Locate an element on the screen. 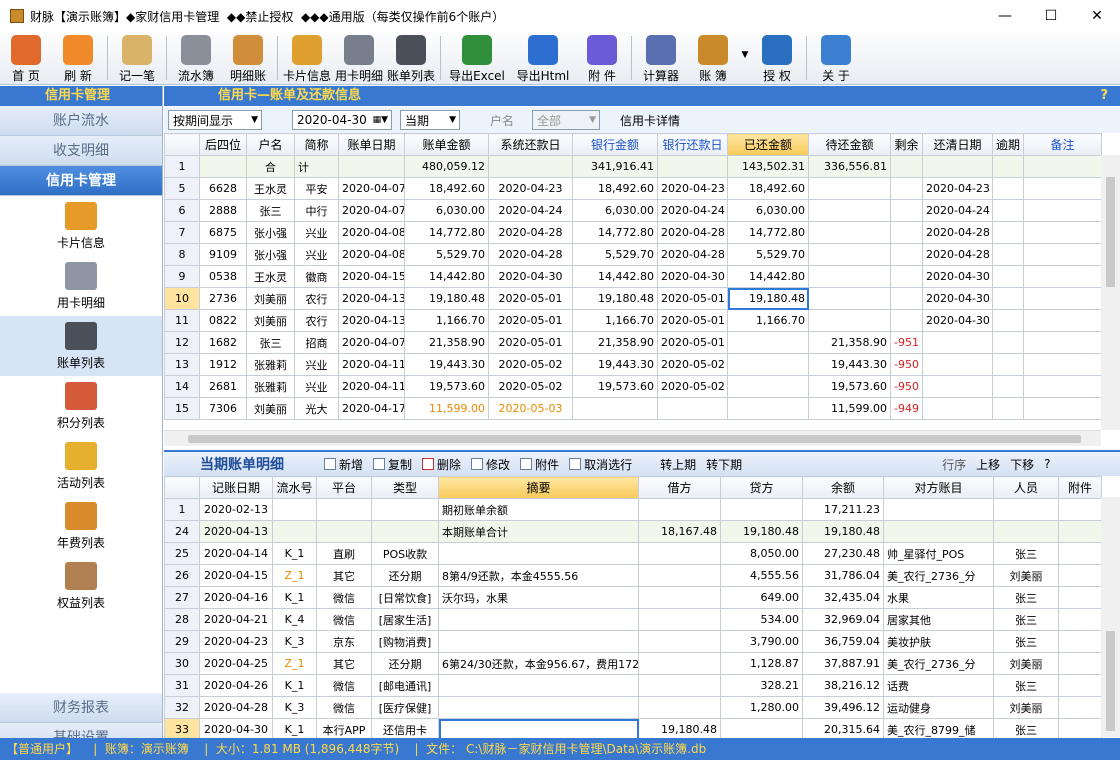 This screenshot has height=760, width=1120. table-cell: 10 is located at coordinates (182, 298).